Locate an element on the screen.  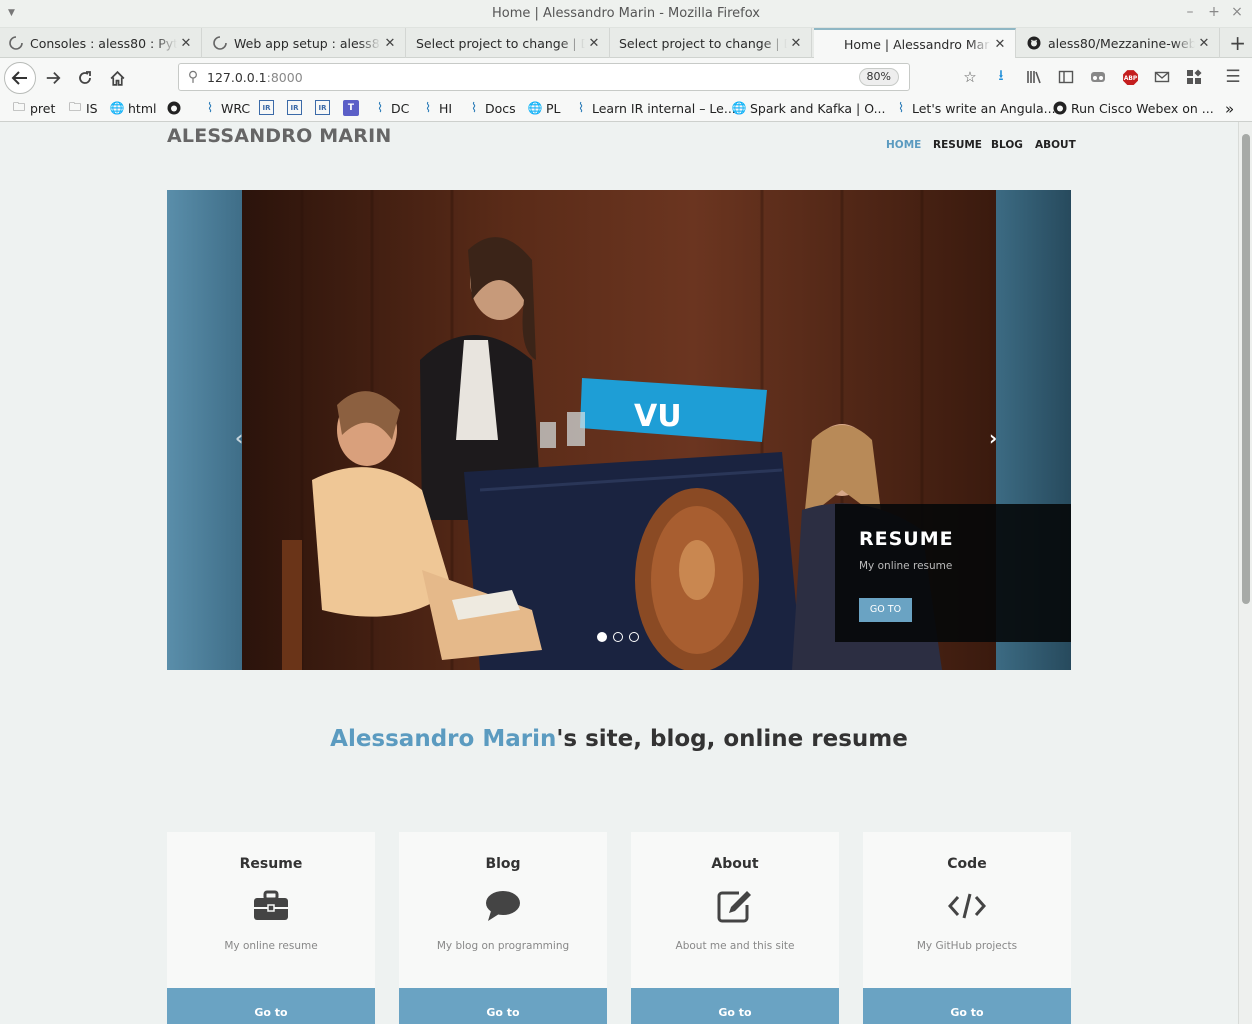
nav-home: HOME is located at coordinates (903, 145).